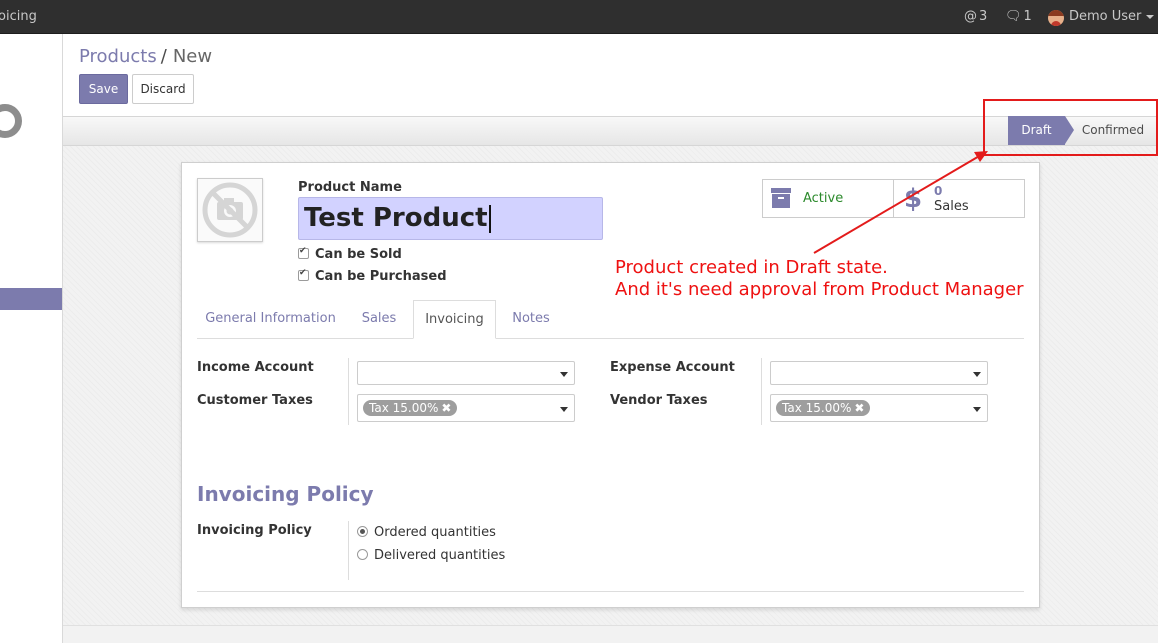 Image resolution: width=1158 pixels, height=643 pixels. I want to click on mentions-indicator: @3, so click(975, 16).